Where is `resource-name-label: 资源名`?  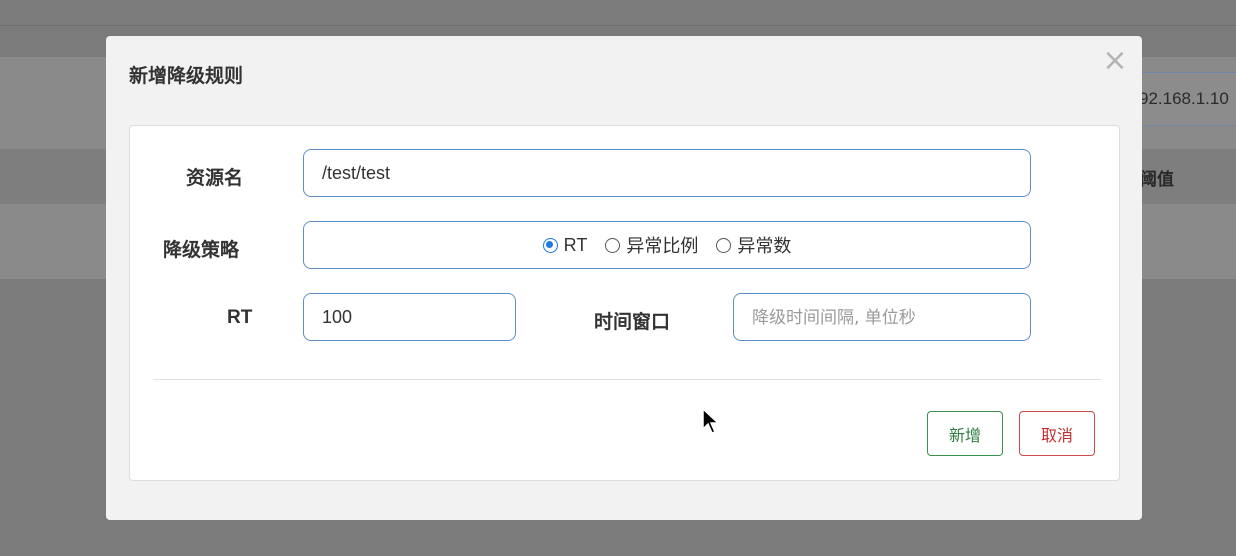 resource-name-label: 资源名 is located at coordinates (215, 178).